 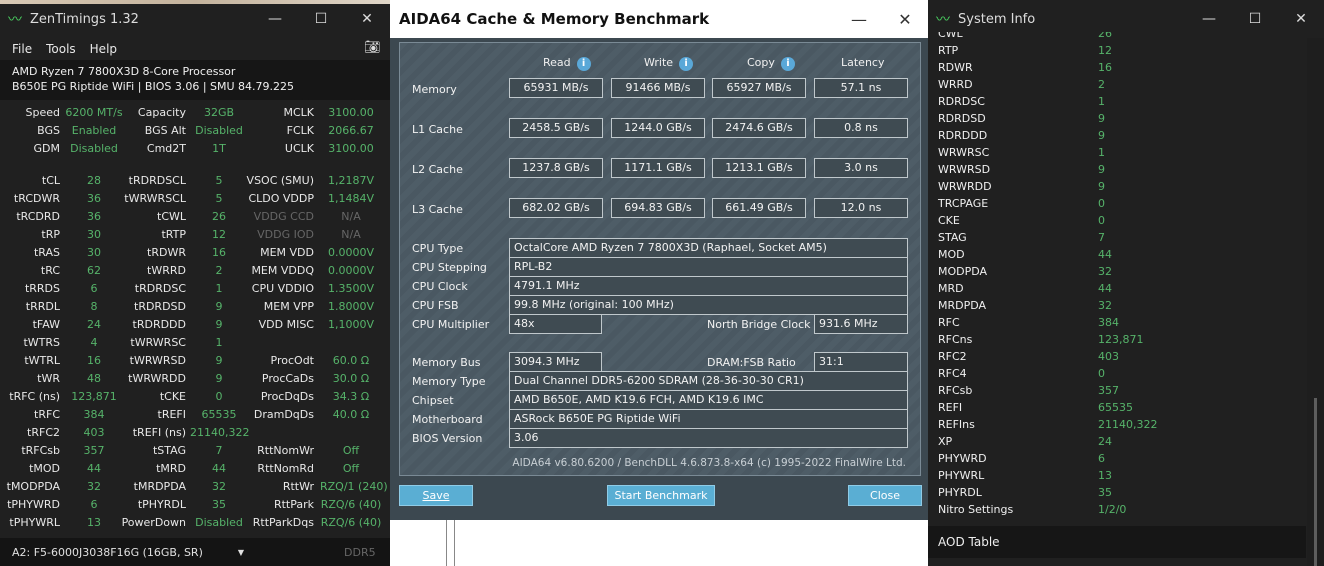 What do you see at coordinates (556, 128) in the screenshot?
I see `bench-read-value: 2458.5 GB/s` at bounding box center [556, 128].